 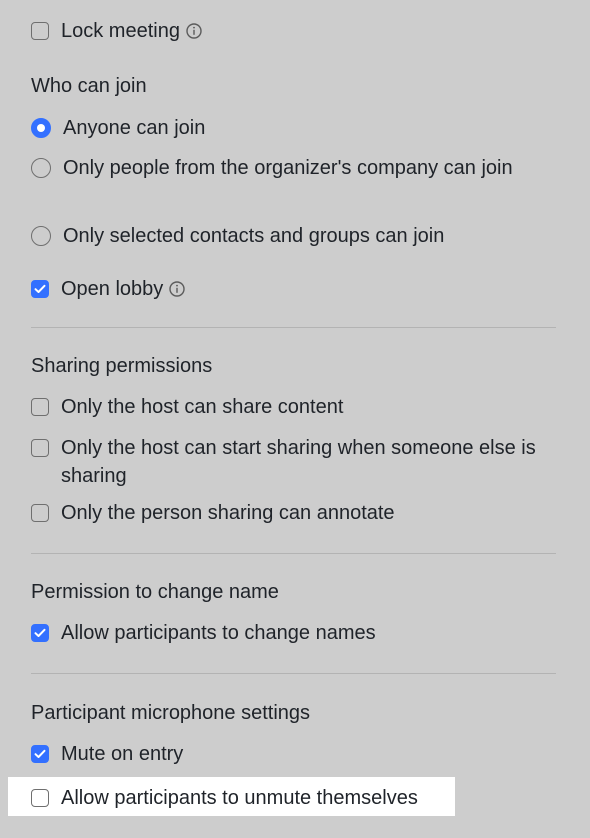 What do you see at coordinates (122, 754) in the screenshot?
I see `checkbox-label: Mute on entry` at bounding box center [122, 754].